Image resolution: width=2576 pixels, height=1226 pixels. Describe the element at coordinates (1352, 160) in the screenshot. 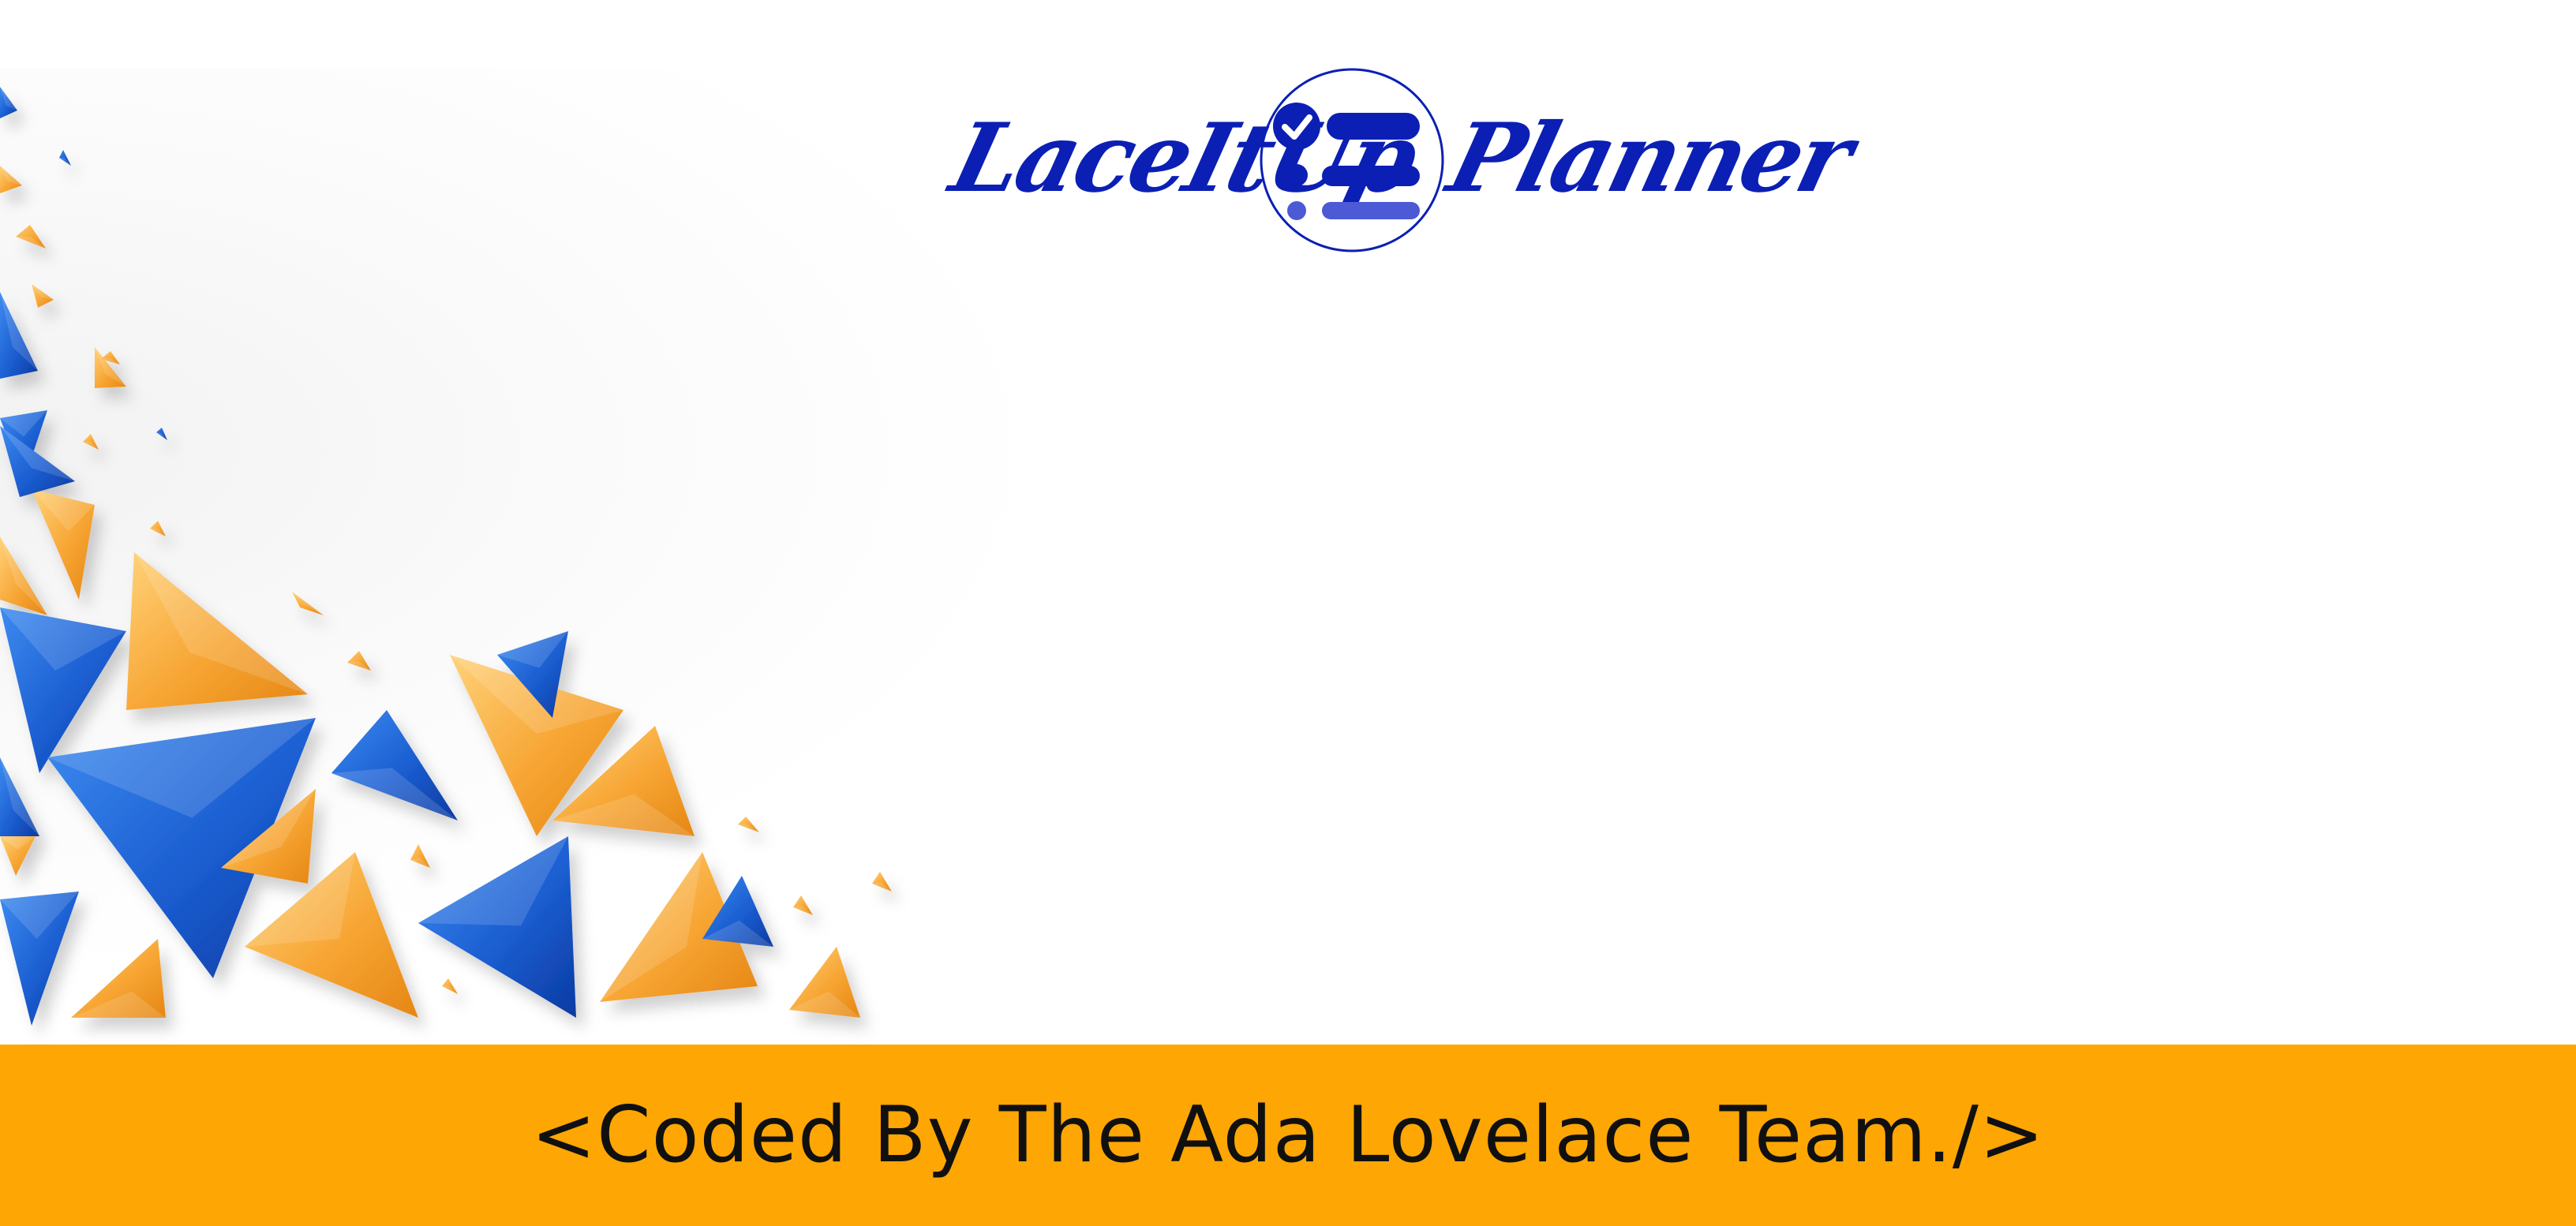

I see `checklist-icon` at that location.